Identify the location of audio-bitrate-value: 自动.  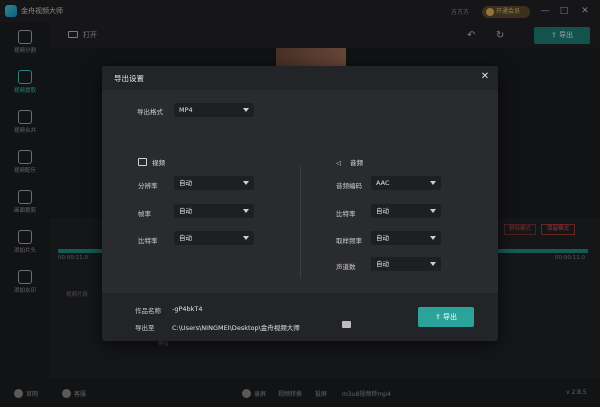
(382, 211).